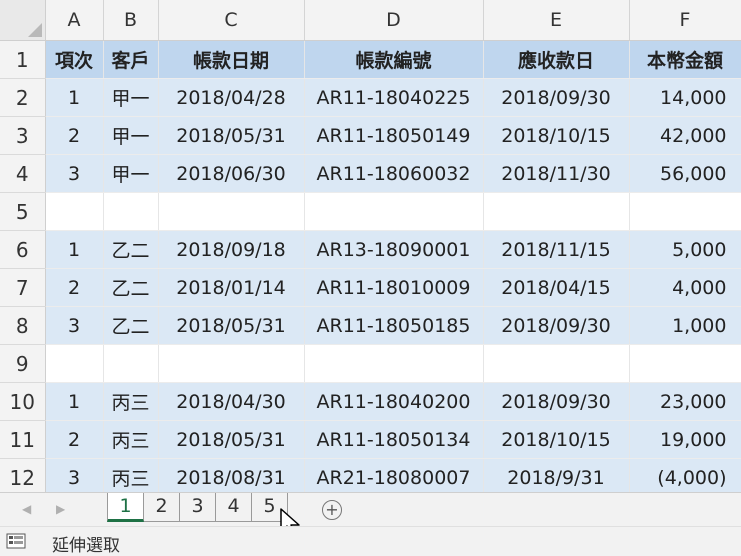  I want to click on cell-amount: 19,000, so click(685, 439).